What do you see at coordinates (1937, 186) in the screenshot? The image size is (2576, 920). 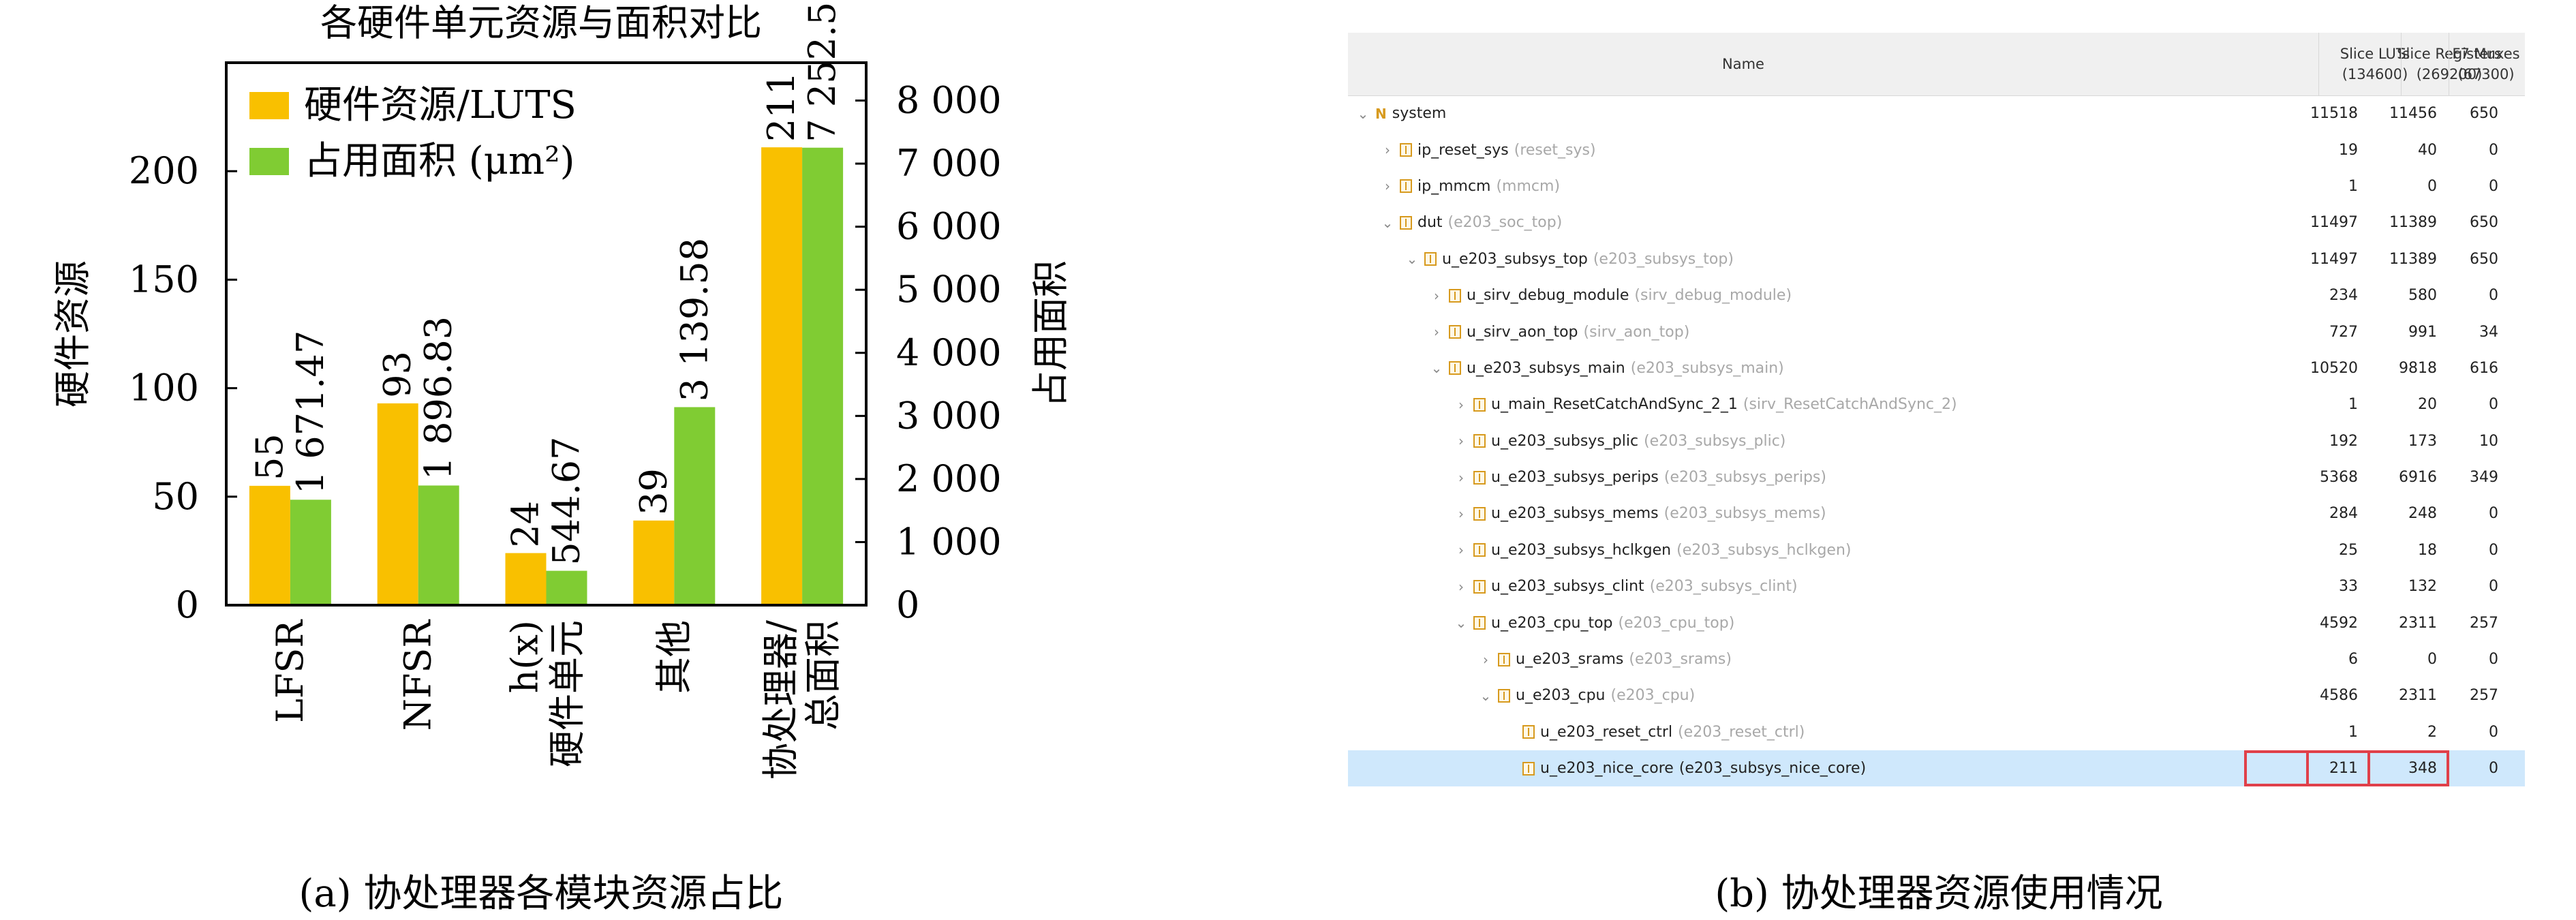 I see `table-row: › ip_mmcm (mmcm) 1 0 0` at bounding box center [1937, 186].